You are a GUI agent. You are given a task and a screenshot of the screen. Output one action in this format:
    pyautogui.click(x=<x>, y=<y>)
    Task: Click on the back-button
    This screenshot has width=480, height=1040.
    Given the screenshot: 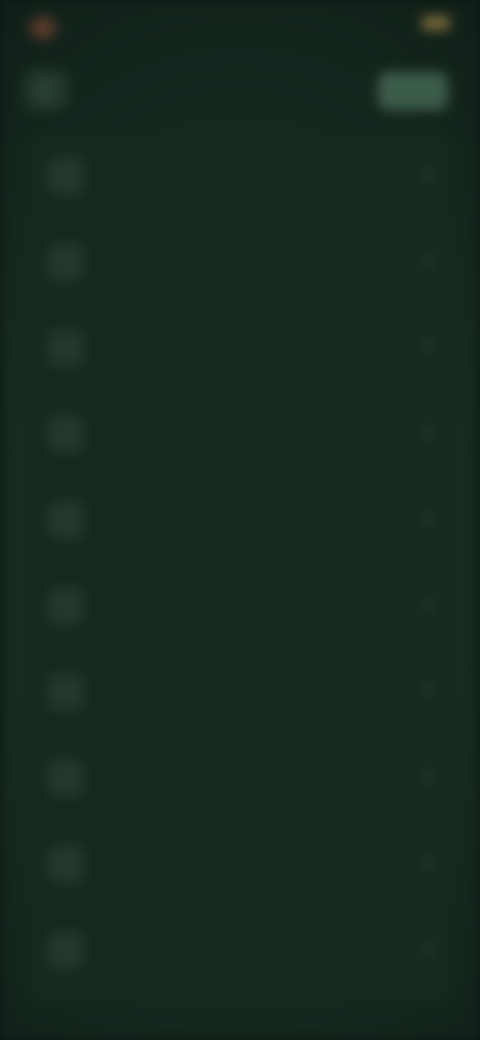 What is the action you would take?
    pyautogui.click(x=46, y=90)
    